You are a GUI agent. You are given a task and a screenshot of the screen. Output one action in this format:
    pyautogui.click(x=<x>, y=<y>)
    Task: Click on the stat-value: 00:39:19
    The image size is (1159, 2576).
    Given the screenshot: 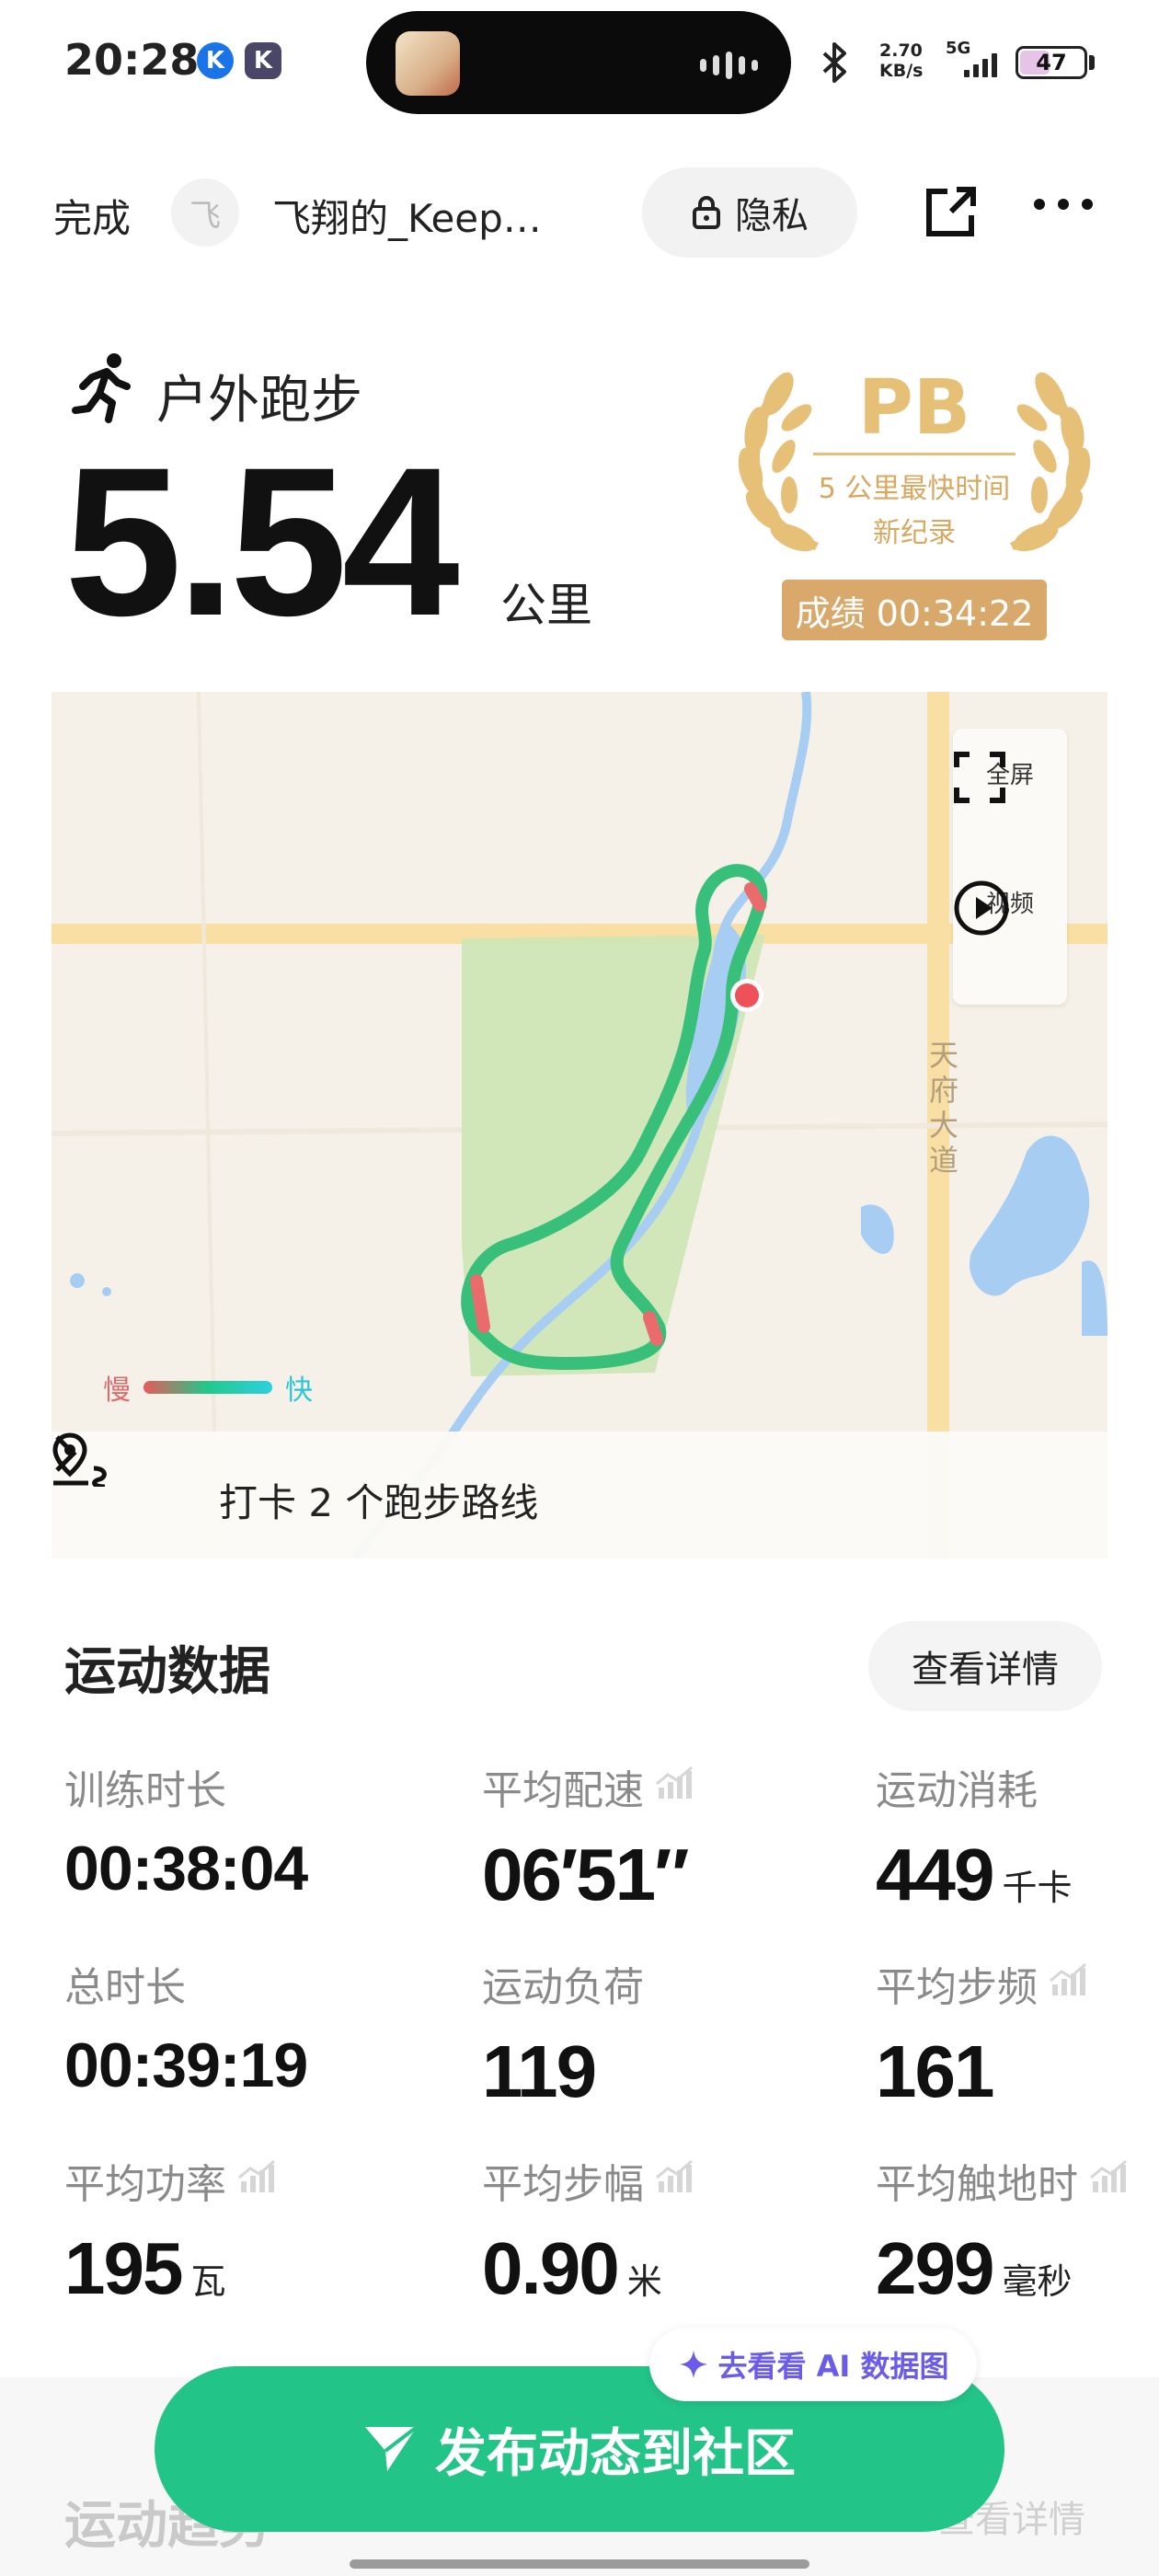 What is the action you would take?
    pyautogui.click(x=186, y=2065)
    